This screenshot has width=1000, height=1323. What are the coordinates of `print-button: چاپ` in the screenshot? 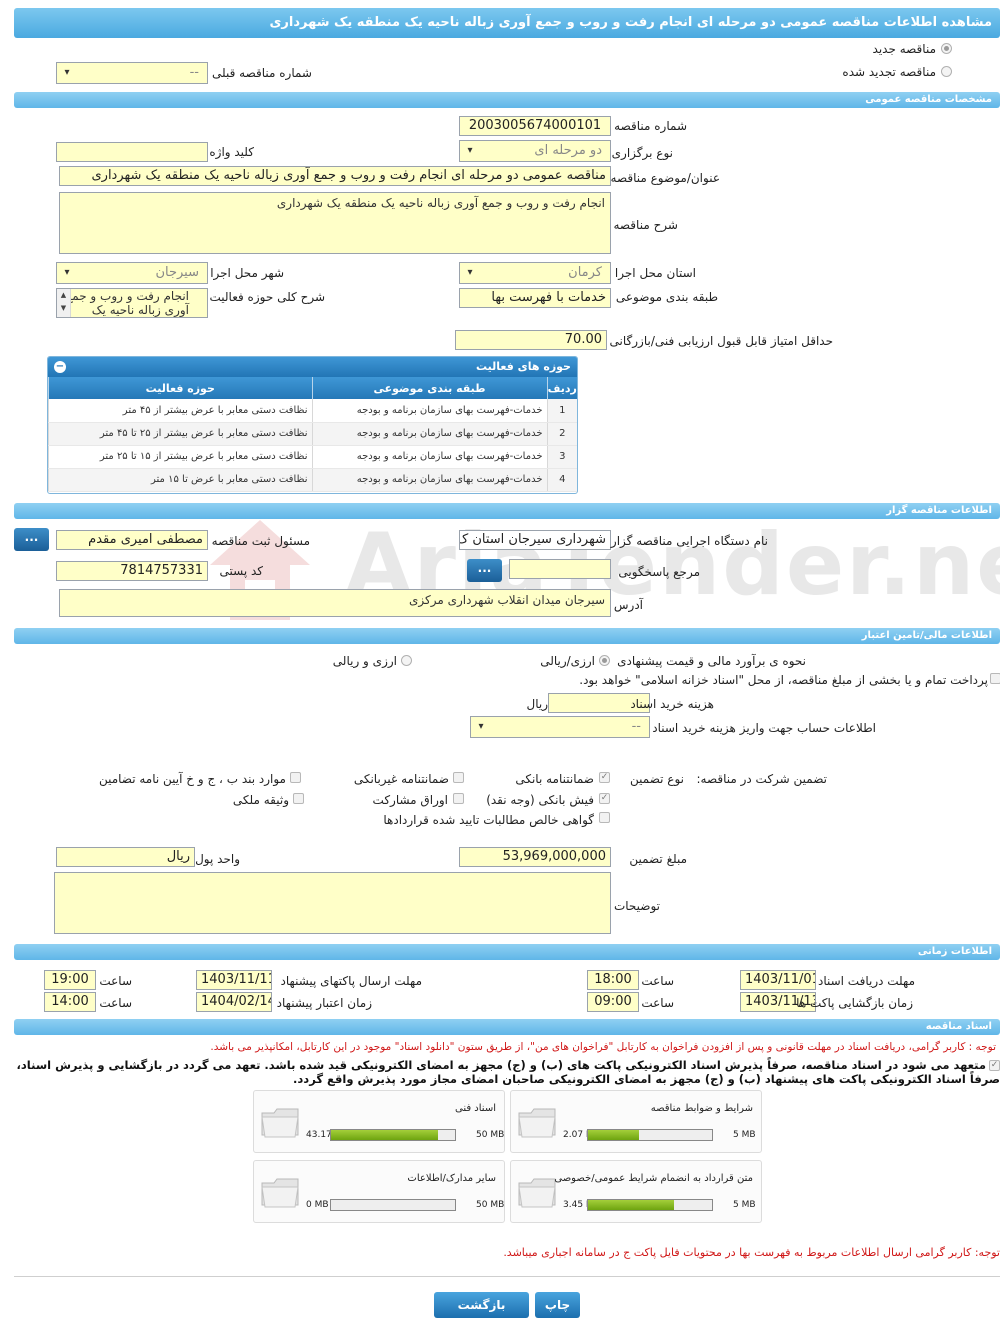 It's located at (557, 1305).